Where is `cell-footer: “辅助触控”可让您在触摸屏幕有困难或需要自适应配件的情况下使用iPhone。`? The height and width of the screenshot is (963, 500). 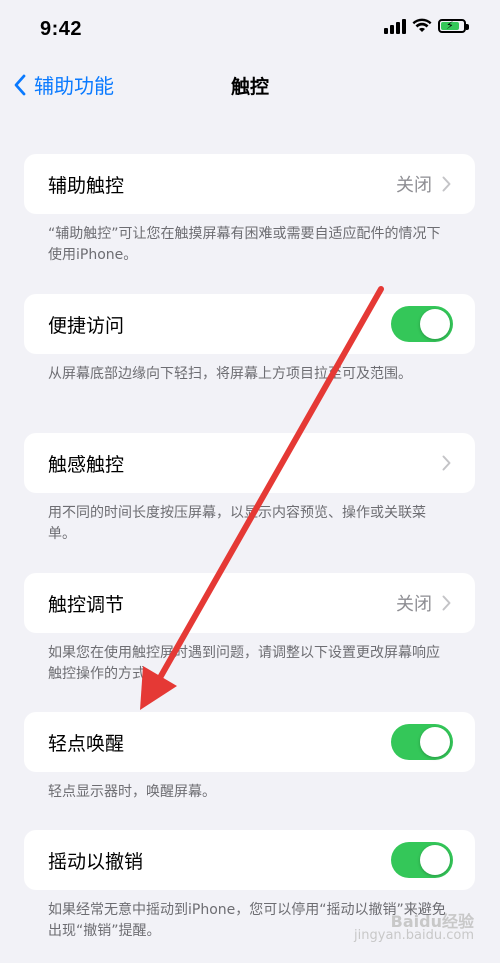 cell-footer: “辅助触控”可让您在触摸屏幕有困难或需要自适应配件的情况下使用iPhone。 is located at coordinates (244, 244).